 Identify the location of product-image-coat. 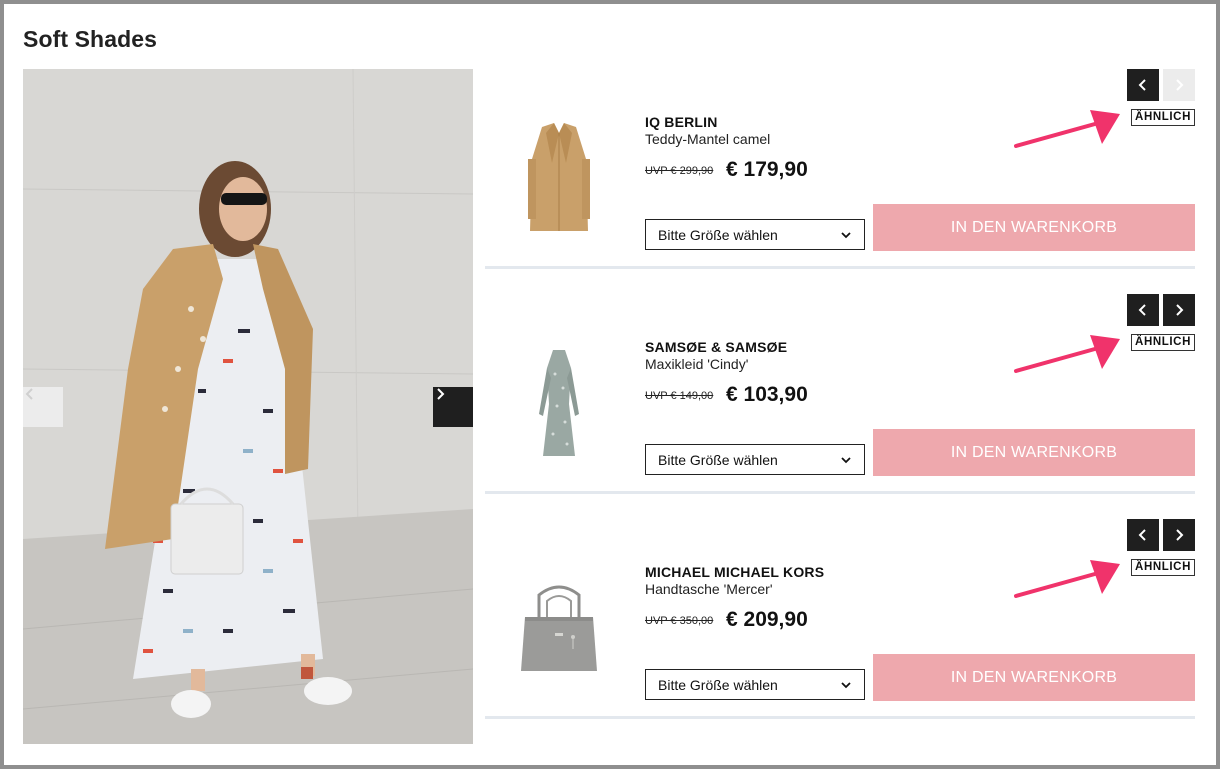
(559, 179).